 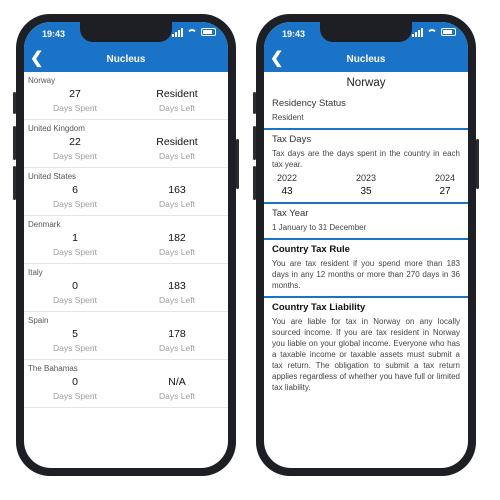 What do you see at coordinates (366, 83) in the screenshot?
I see `country-title: Norway` at bounding box center [366, 83].